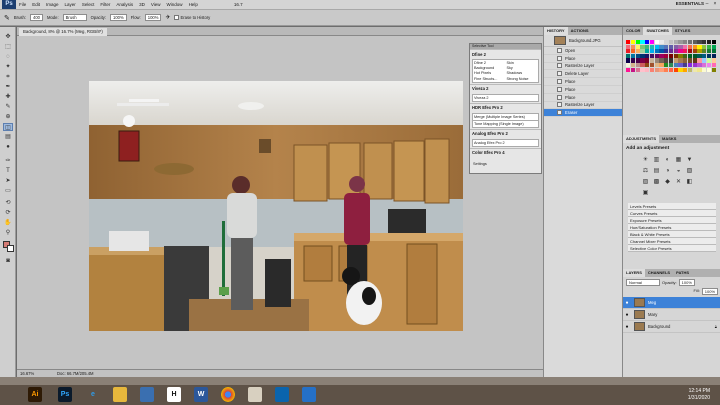 This screenshot has width=720, height=405. What do you see at coordinates (8, 47) in the screenshot?
I see `marquee-tool-icon: ⬚` at bounding box center [8, 47].